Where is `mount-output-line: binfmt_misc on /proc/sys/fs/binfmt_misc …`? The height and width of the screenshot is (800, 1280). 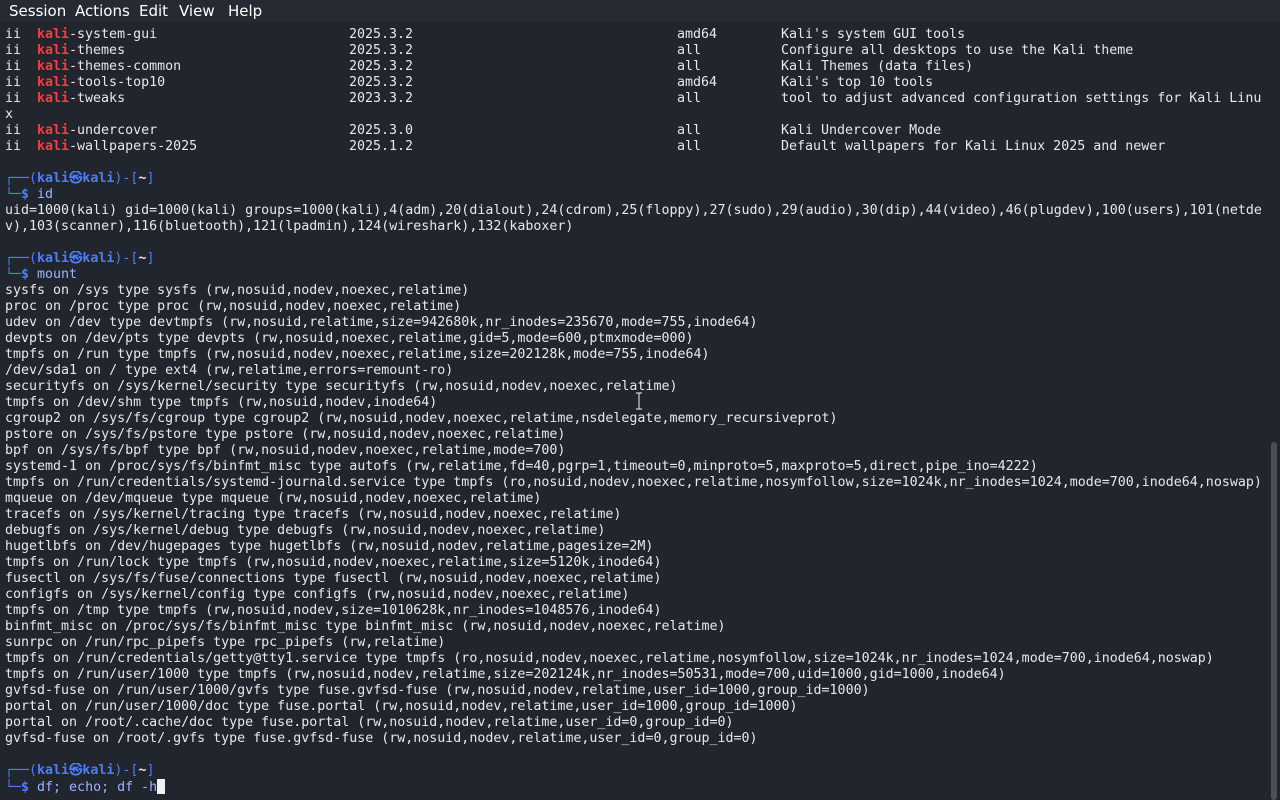 mount-output-line: binfmt_misc on /proc/sys/fs/binfmt_misc … is located at coordinates (365, 626).